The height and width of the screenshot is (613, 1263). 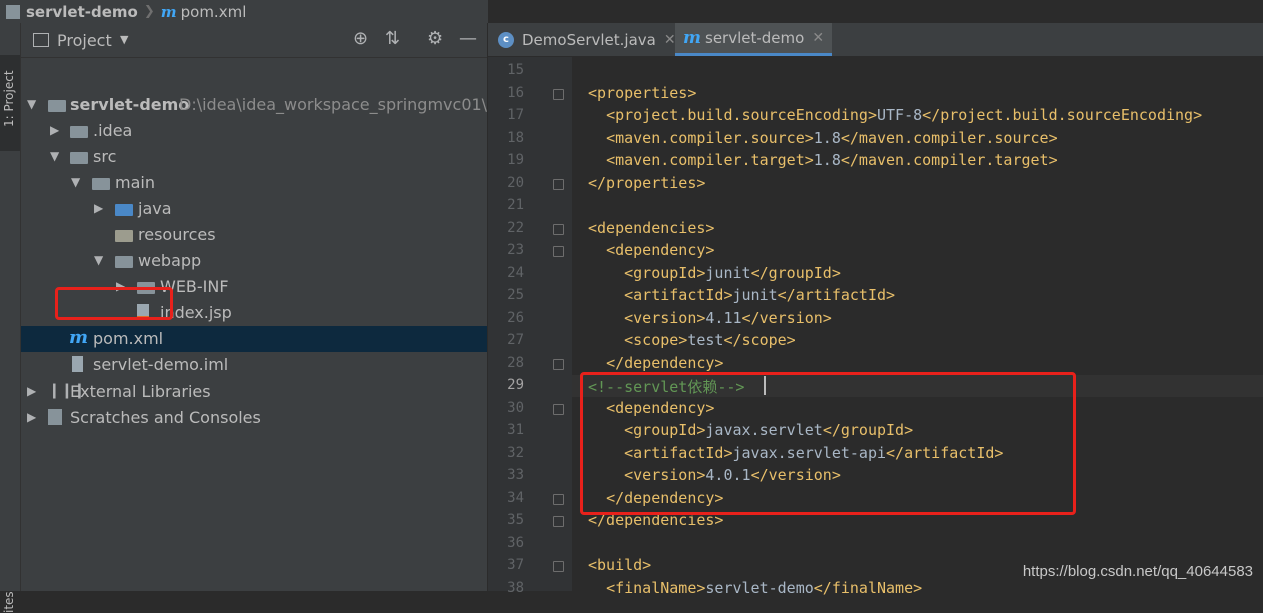 What do you see at coordinates (254, 40) in the screenshot?
I see `project-panel-header: Project ▼ ⊕ ⇅ ⚙ —` at bounding box center [254, 40].